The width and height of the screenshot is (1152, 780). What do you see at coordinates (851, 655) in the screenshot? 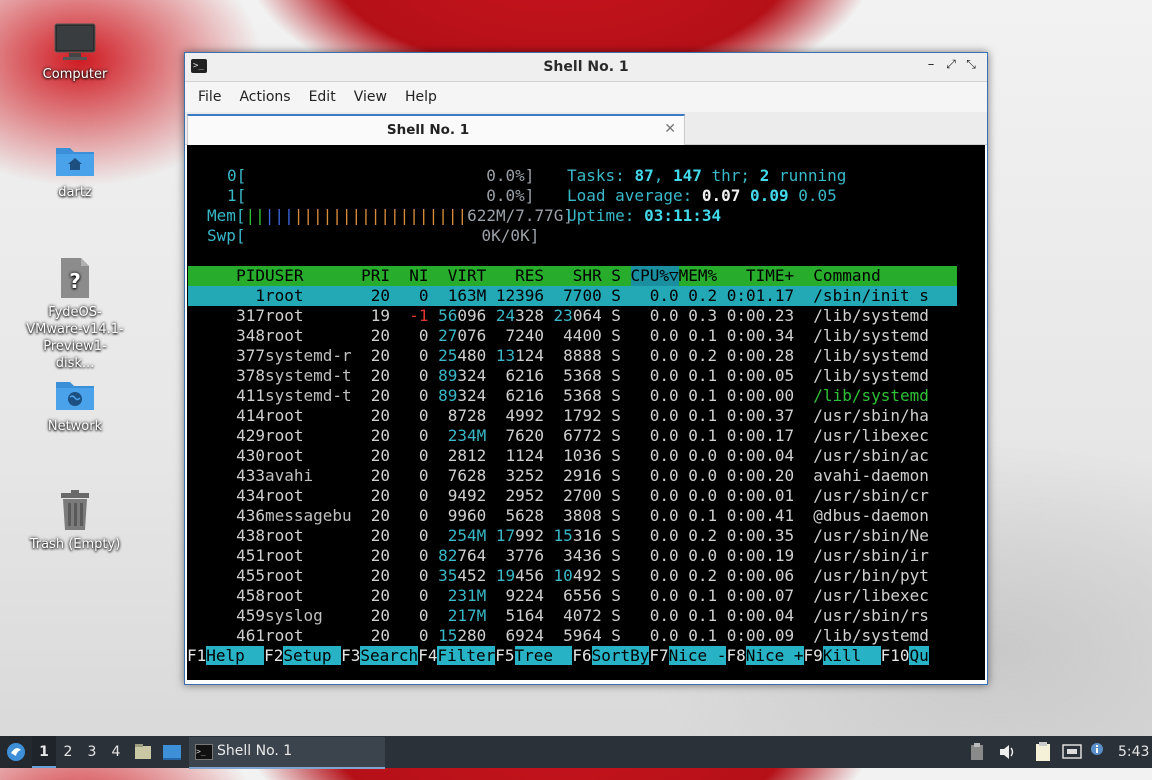
I see `fkey-label: Kill` at bounding box center [851, 655].